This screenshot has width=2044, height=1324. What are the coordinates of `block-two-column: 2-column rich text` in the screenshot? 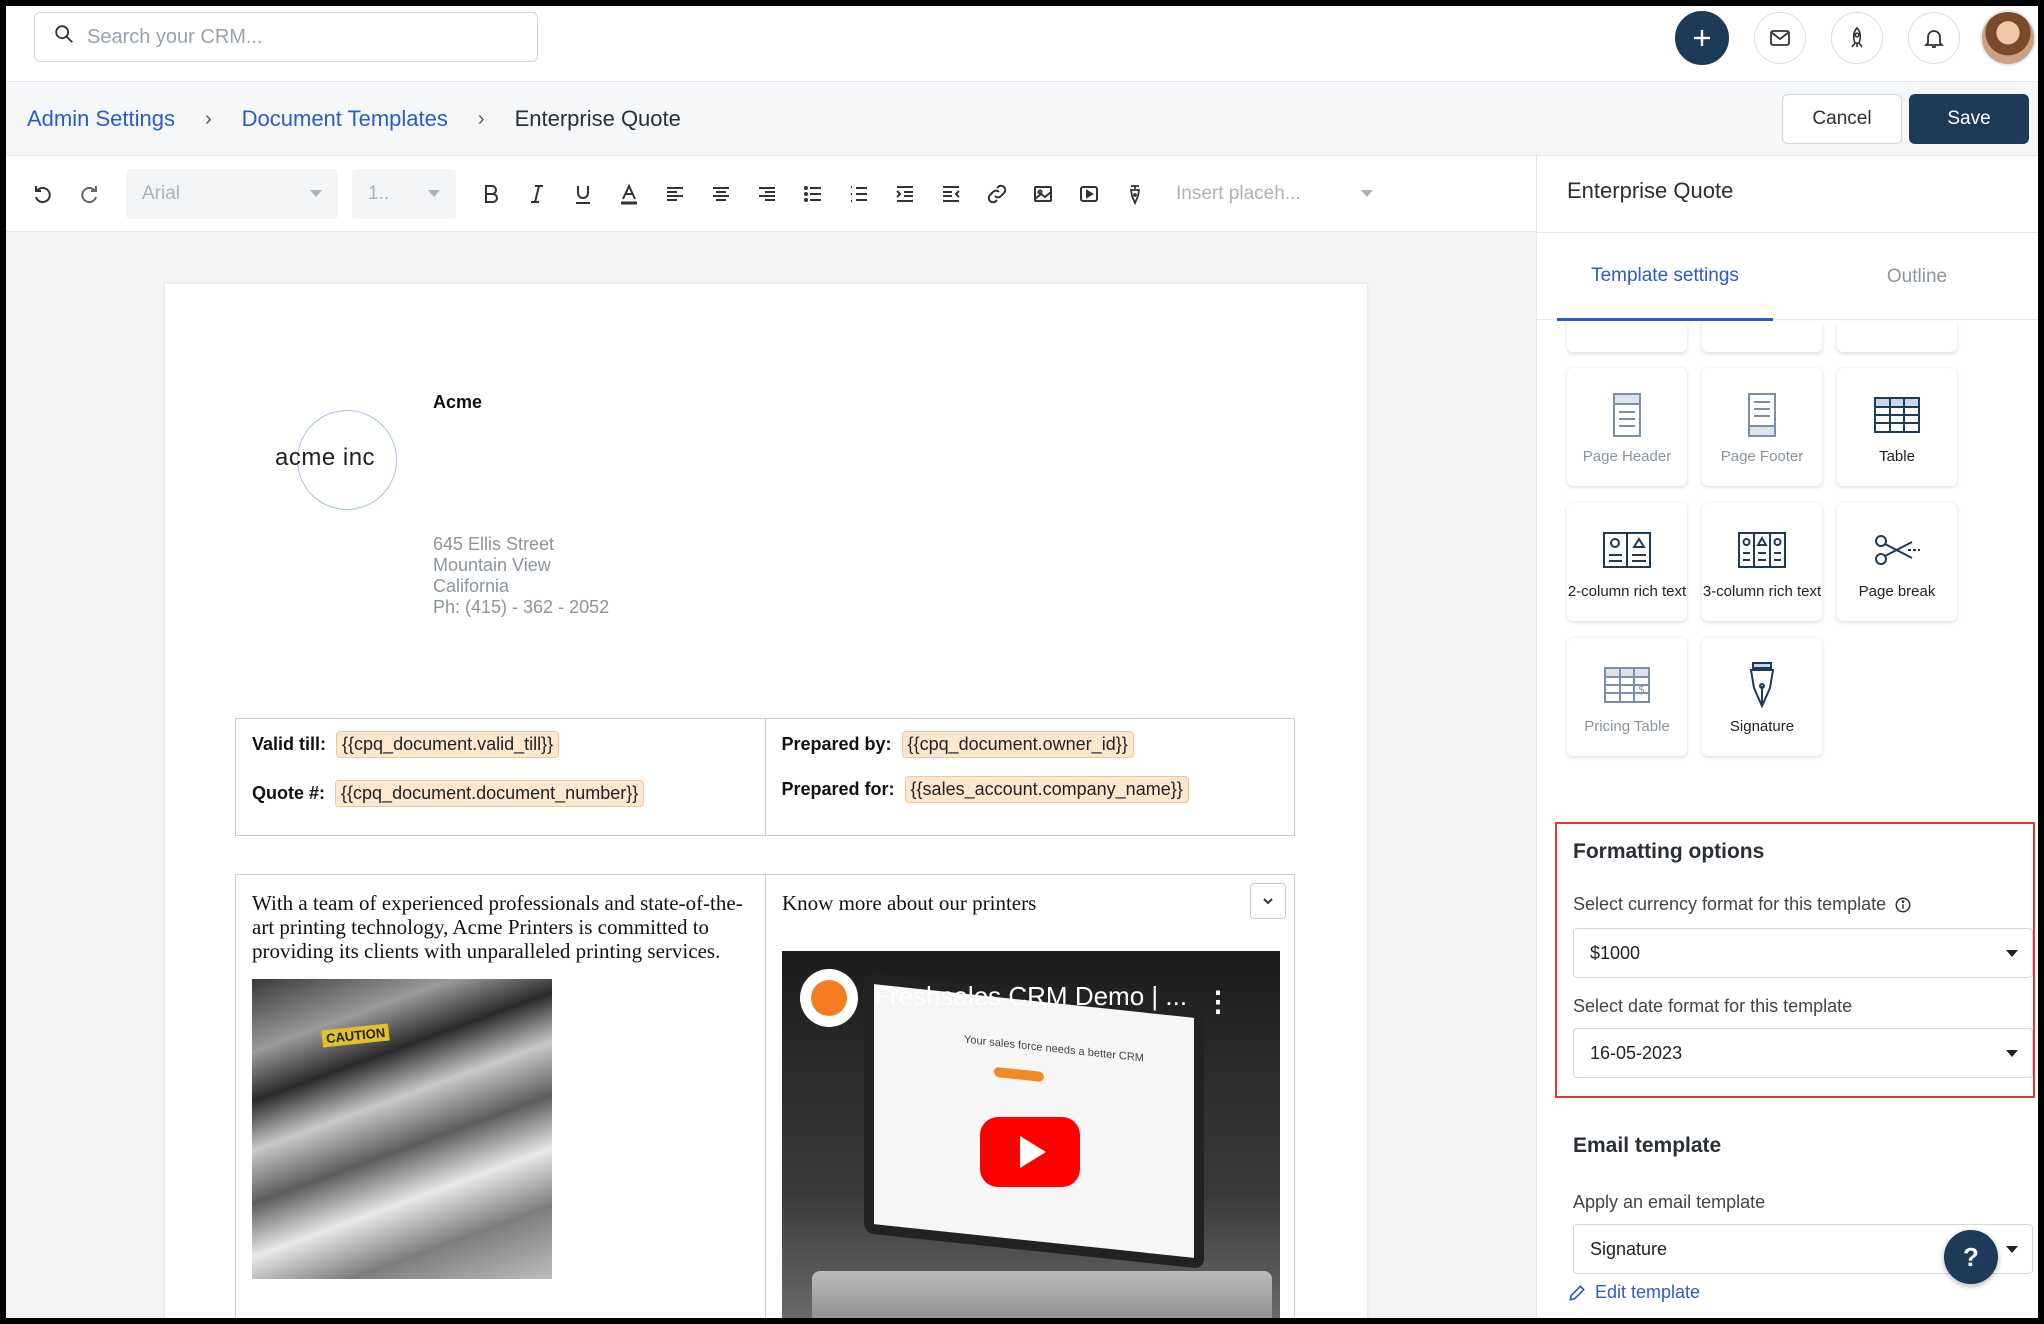 It's located at (1627, 562).